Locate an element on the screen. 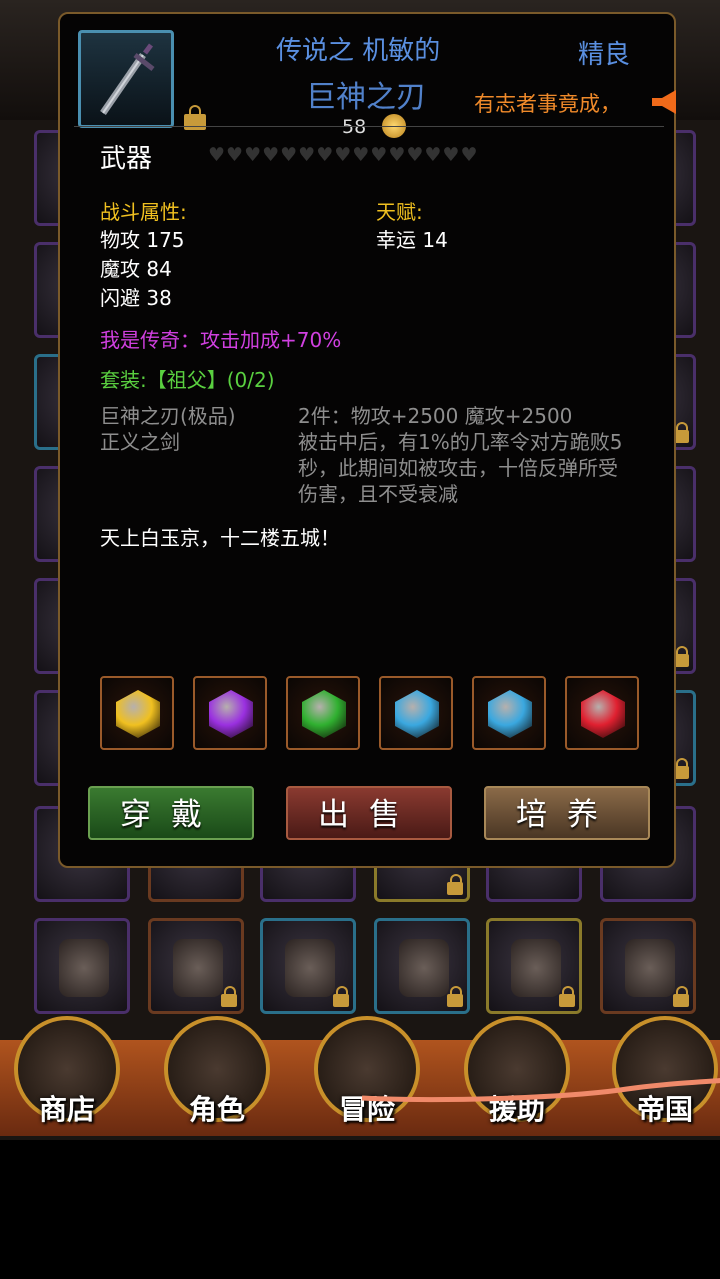 The width and height of the screenshot is (720, 1279). item-price: 58 is located at coordinates (354, 127).